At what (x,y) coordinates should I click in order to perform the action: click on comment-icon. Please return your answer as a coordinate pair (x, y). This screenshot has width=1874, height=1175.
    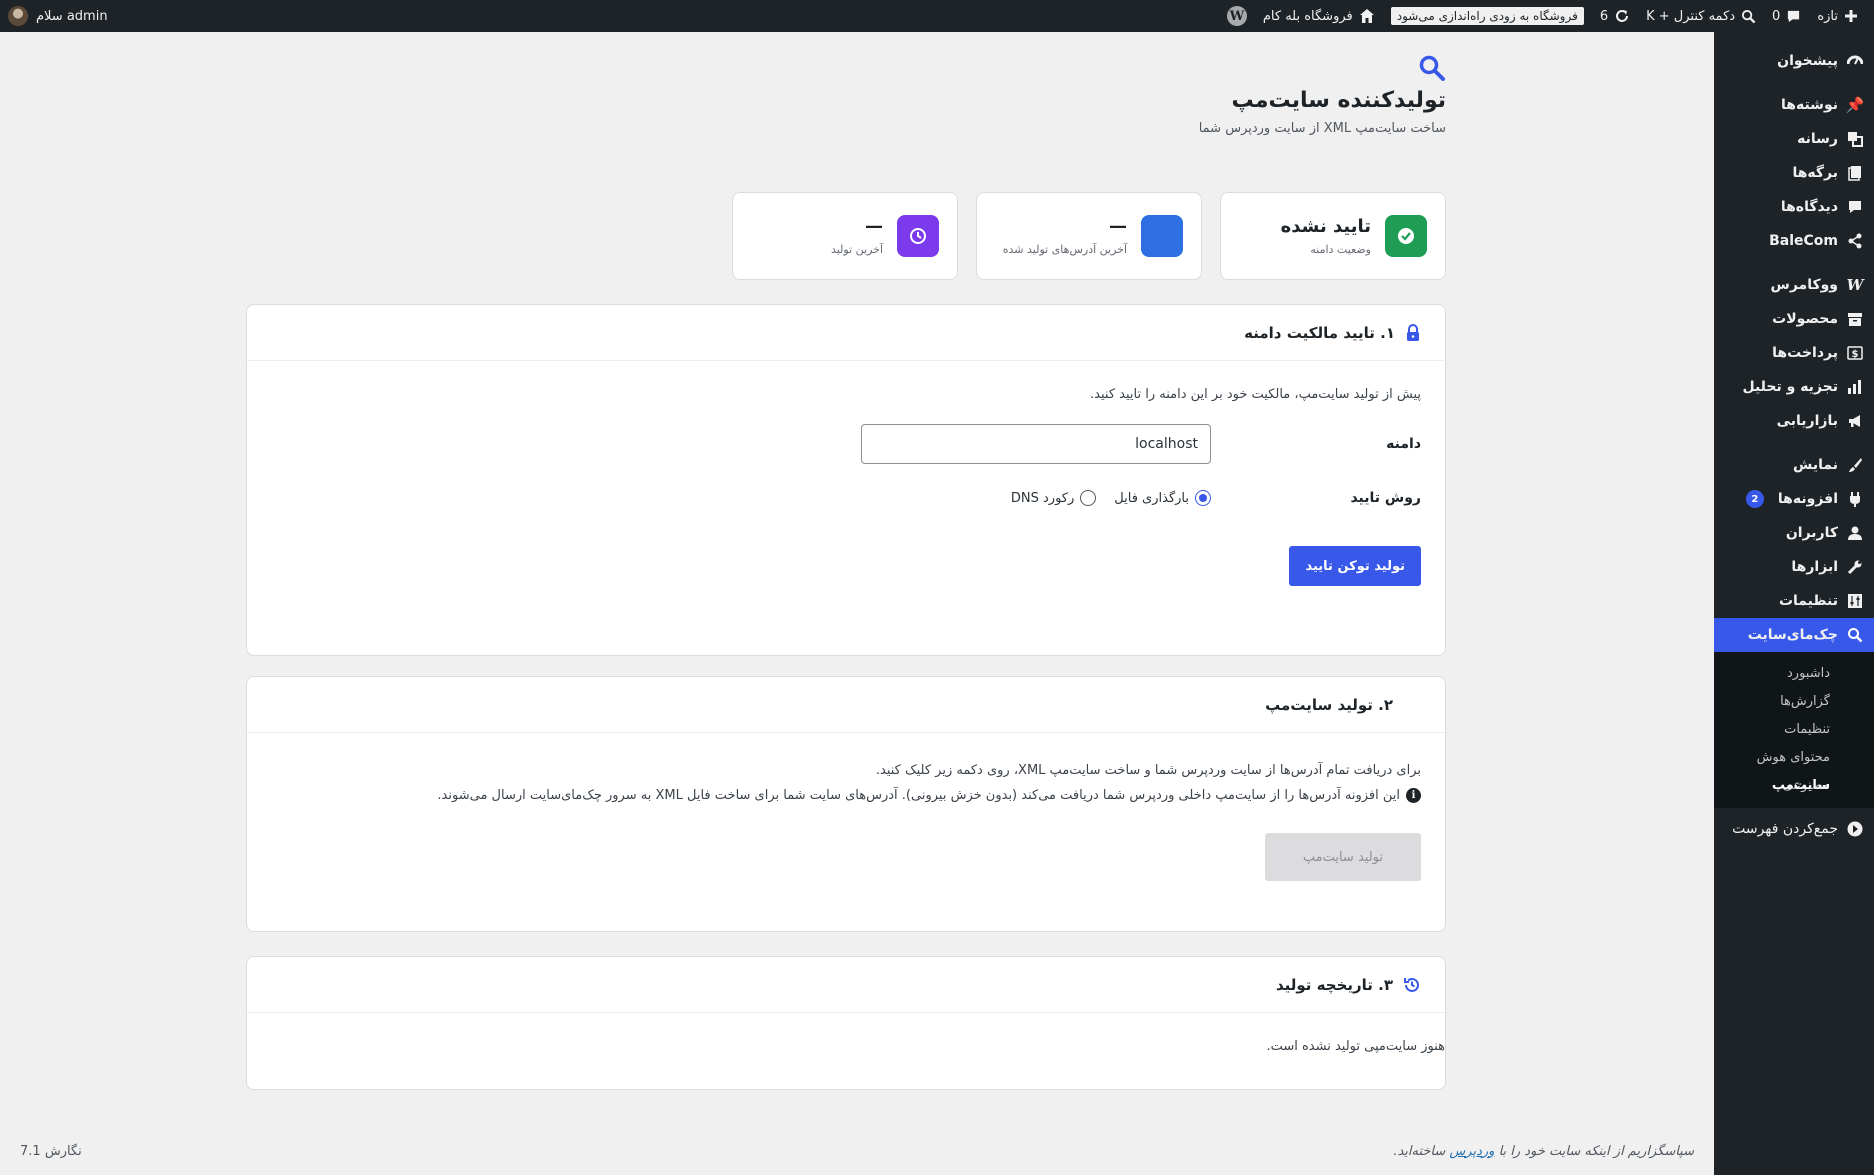
    Looking at the image, I should click on (1855, 207).